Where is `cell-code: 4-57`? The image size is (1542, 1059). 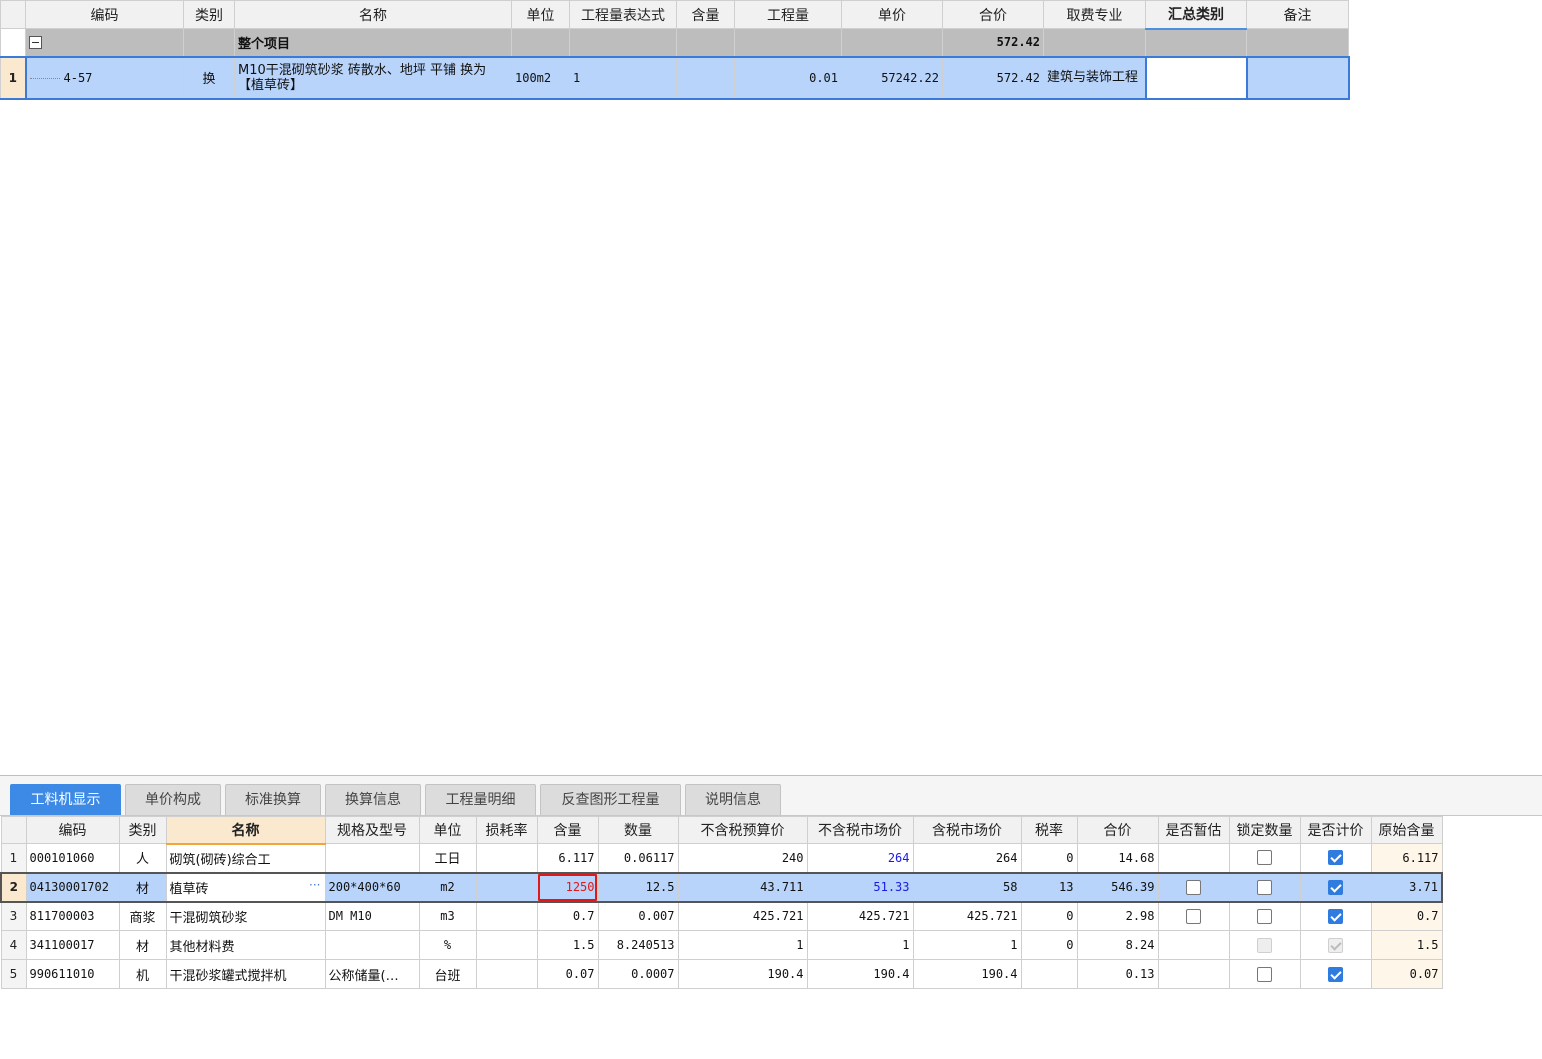 cell-code: 4-57 is located at coordinates (104, 77).